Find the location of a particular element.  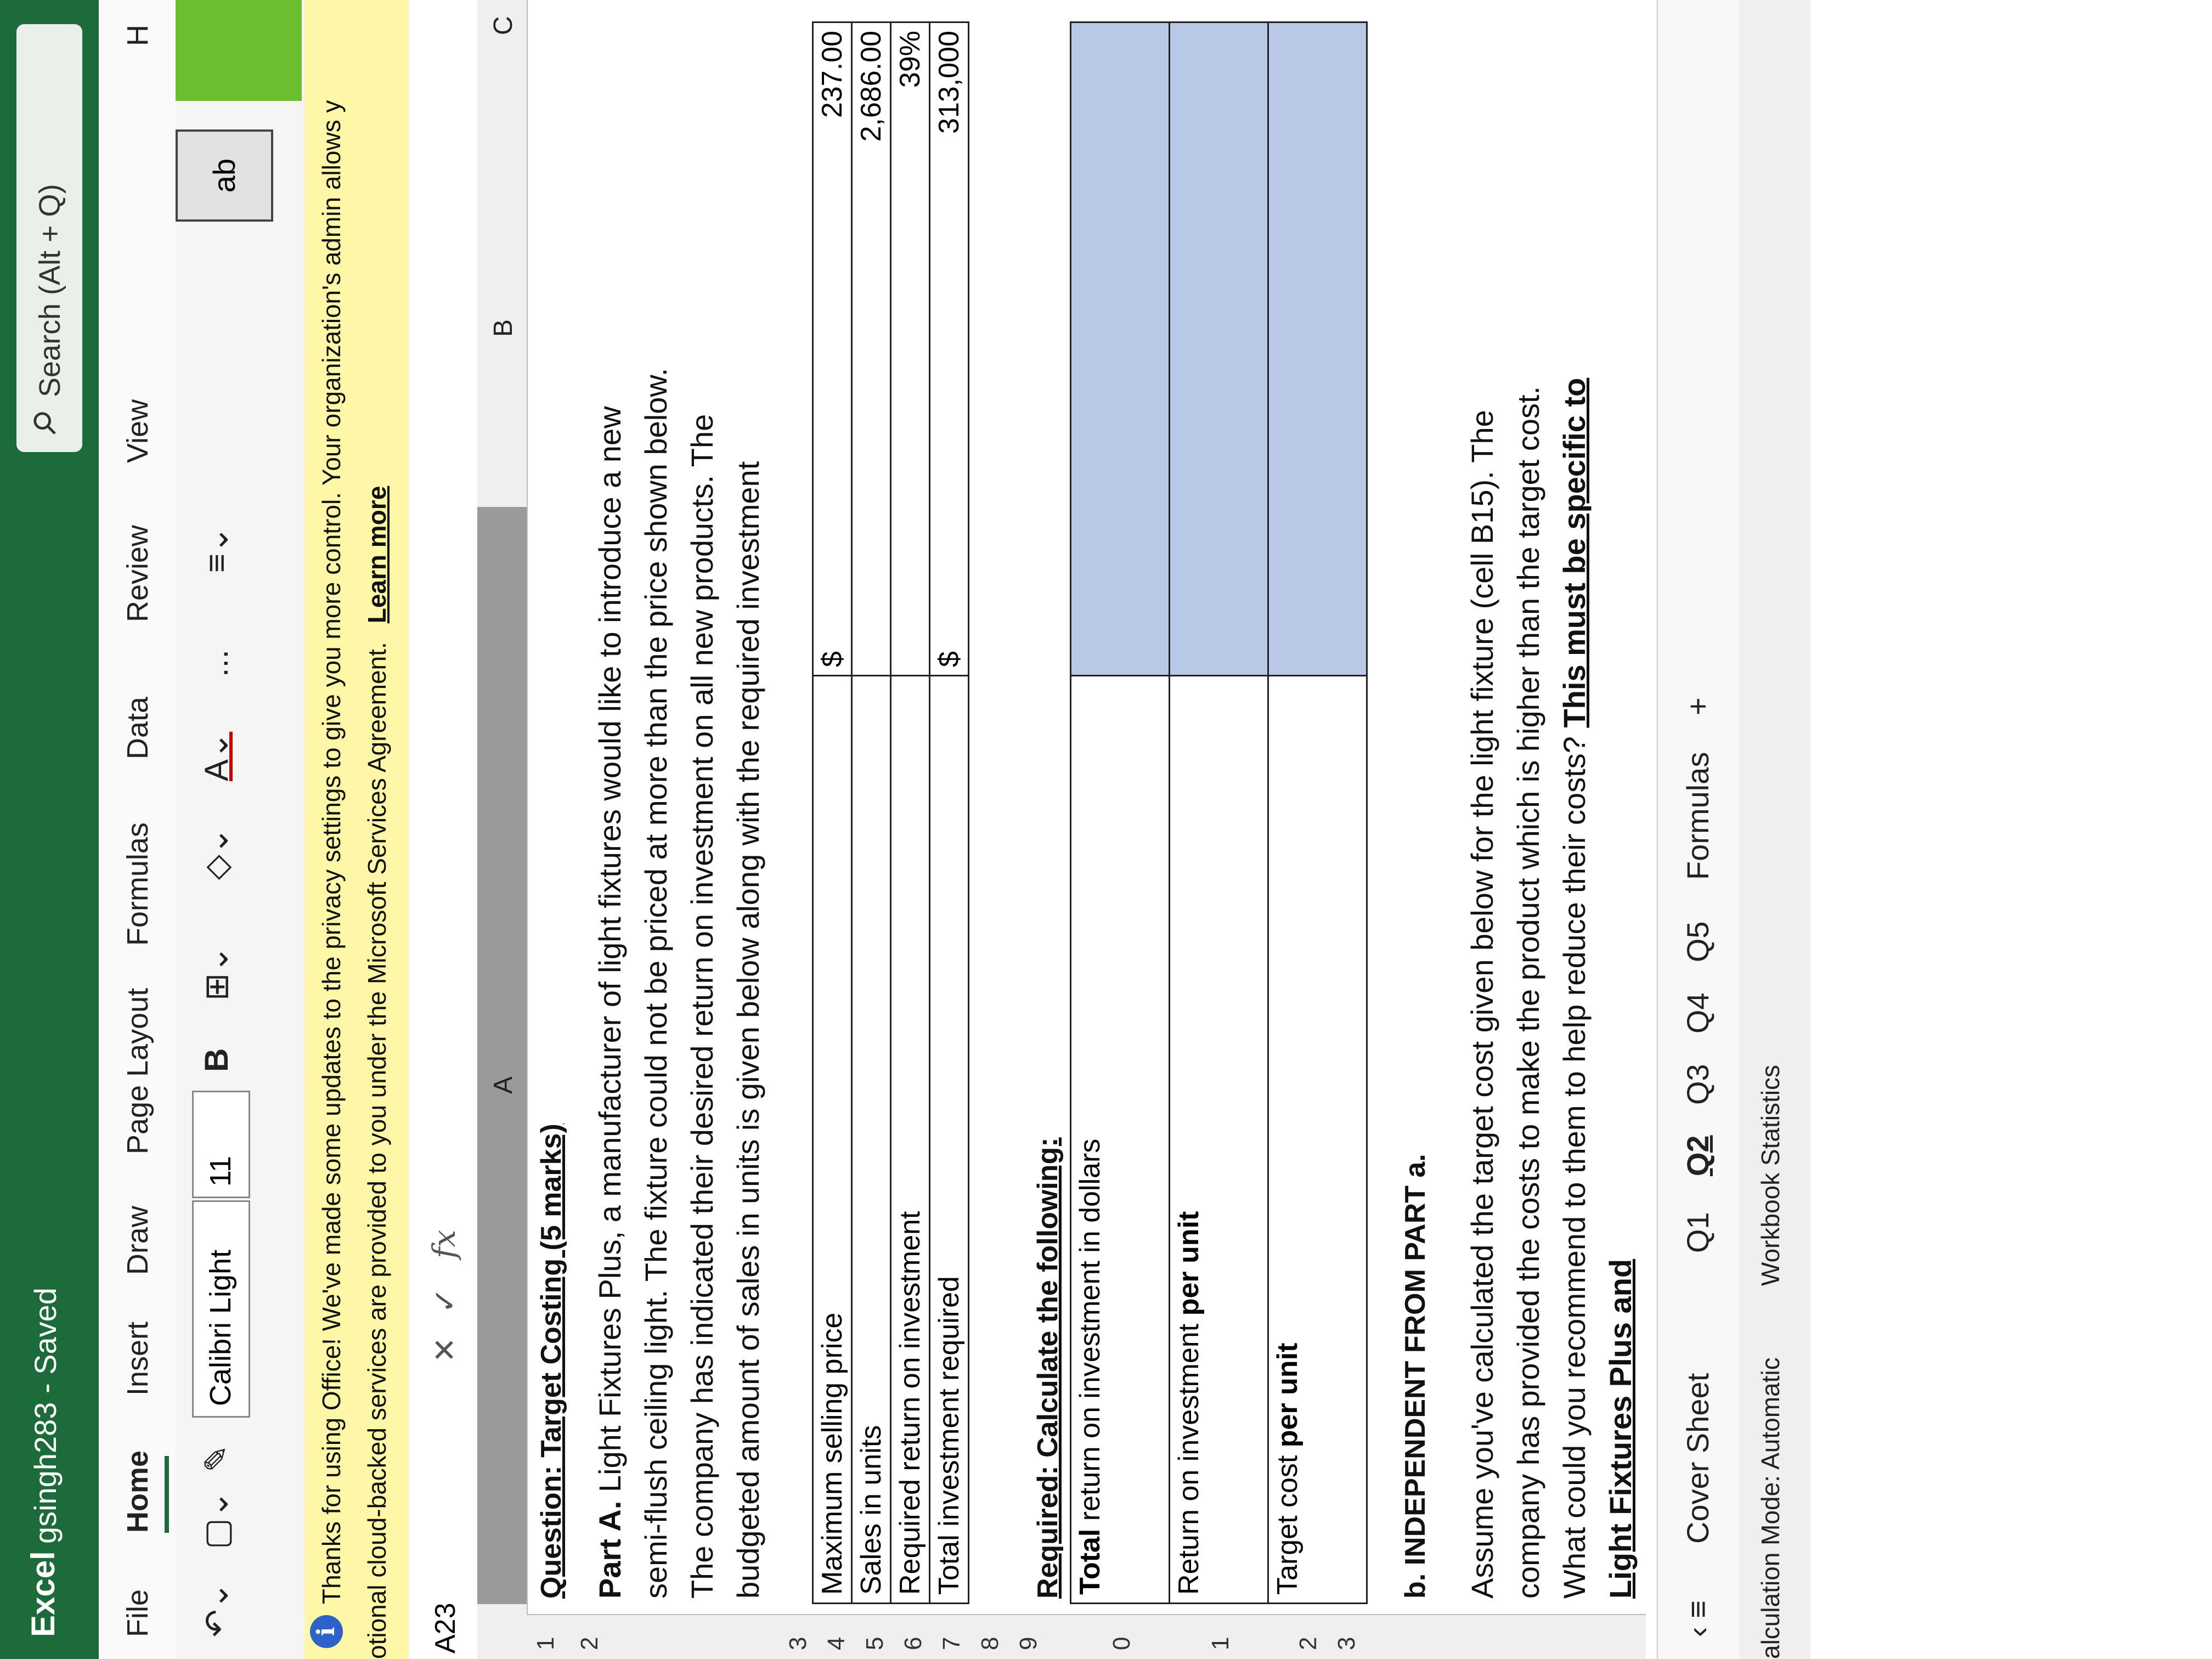

column-a-selected is located at coordinates (502, 1055).